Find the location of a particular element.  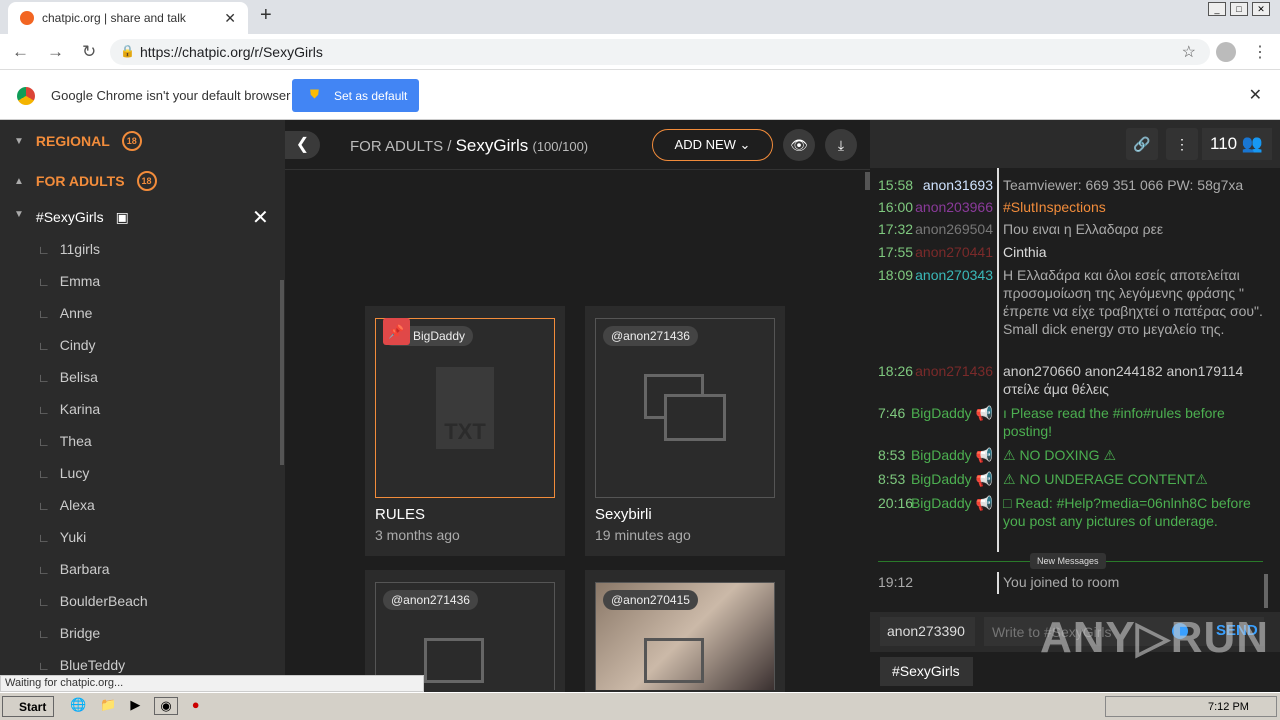

category-label: FOR ADULTS is located at coordinates (80, 181).